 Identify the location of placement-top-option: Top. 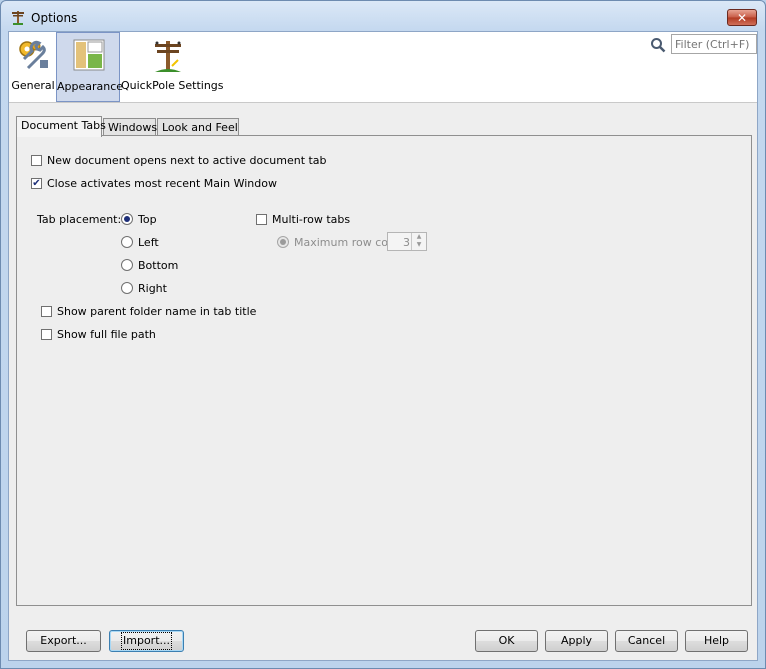
(139, 219).